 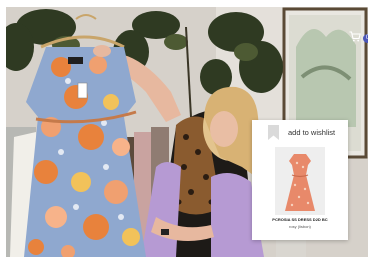 What do you see at coordinates (300, 219) in the screenshot?
I see `product-name: PCROSIA SS DRESS D2D BC` at bounding box center [300, 219].